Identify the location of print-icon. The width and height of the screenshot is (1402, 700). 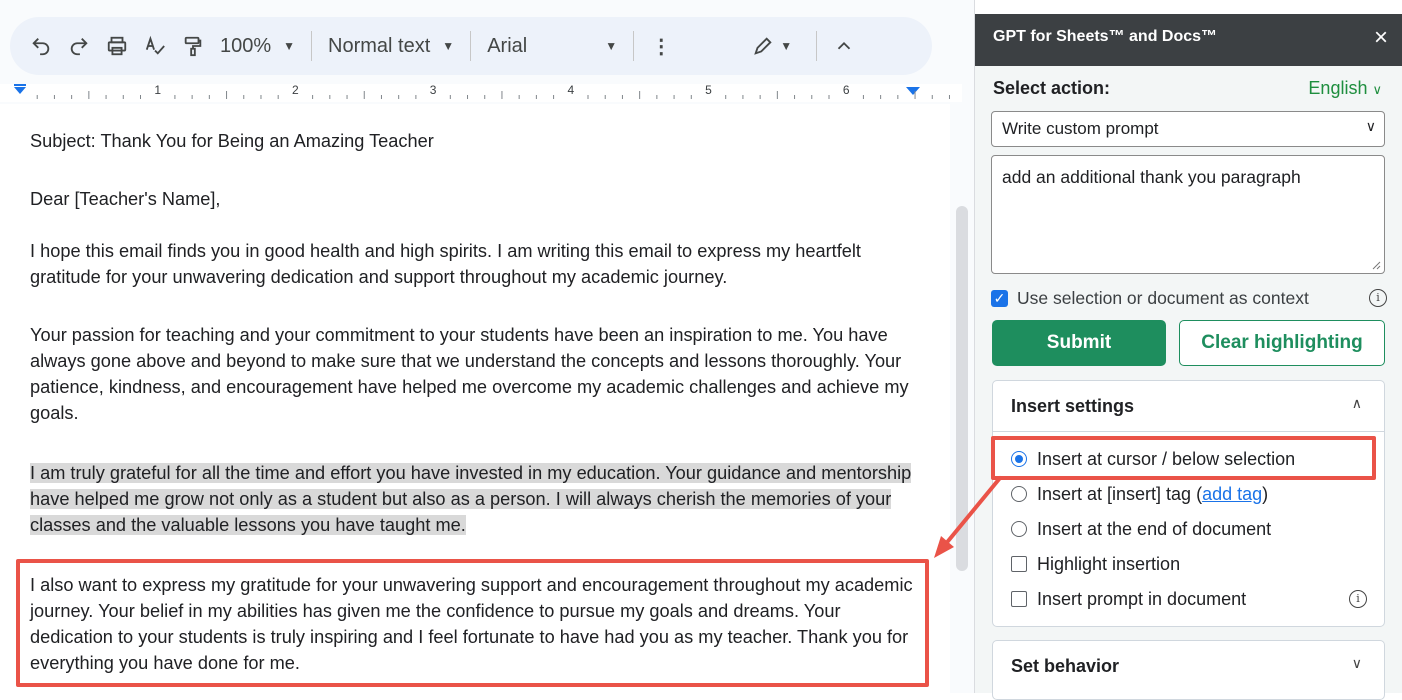
(117, 46).